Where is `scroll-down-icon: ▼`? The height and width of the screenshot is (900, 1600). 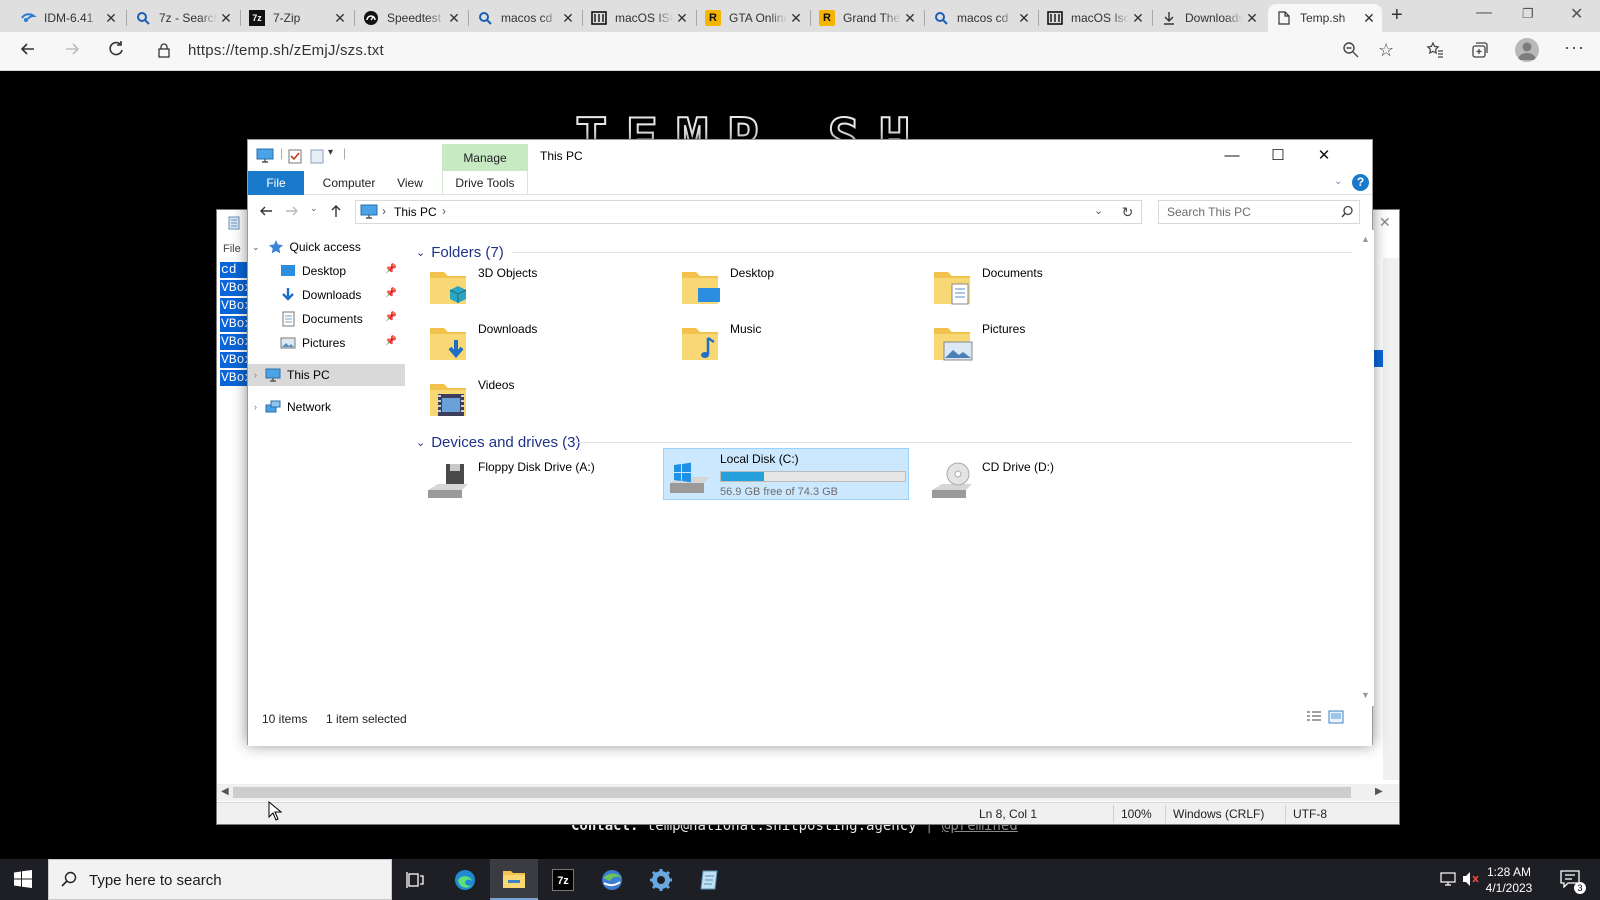
scroll-down-icon: ▼ is located at coordinates (1365, 695).